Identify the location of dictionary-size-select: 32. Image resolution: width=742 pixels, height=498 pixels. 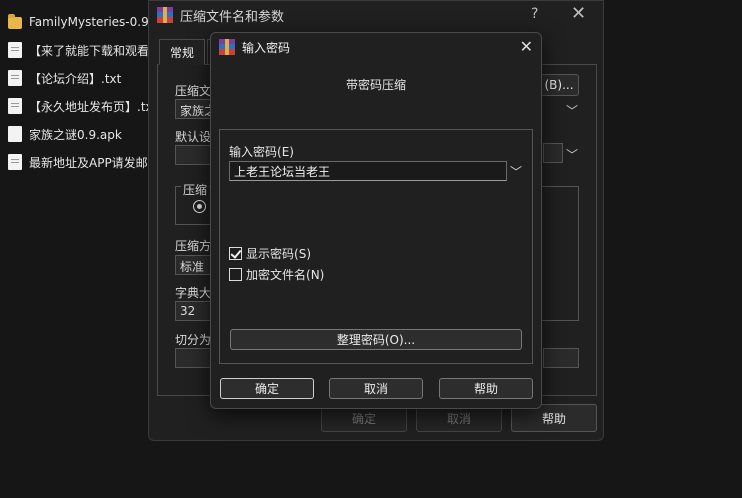
(195, 311).